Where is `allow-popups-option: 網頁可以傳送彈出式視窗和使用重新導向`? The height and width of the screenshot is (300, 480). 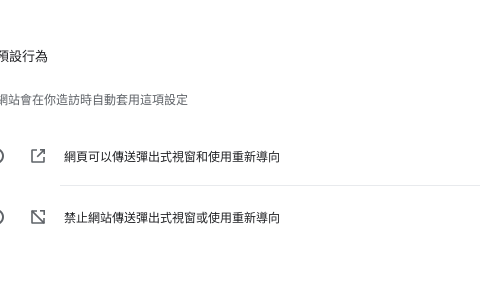 allow-popups-option: 網頁可以傳送彈出式視窗和使用重新導向 is located at coordinates (240, 156).